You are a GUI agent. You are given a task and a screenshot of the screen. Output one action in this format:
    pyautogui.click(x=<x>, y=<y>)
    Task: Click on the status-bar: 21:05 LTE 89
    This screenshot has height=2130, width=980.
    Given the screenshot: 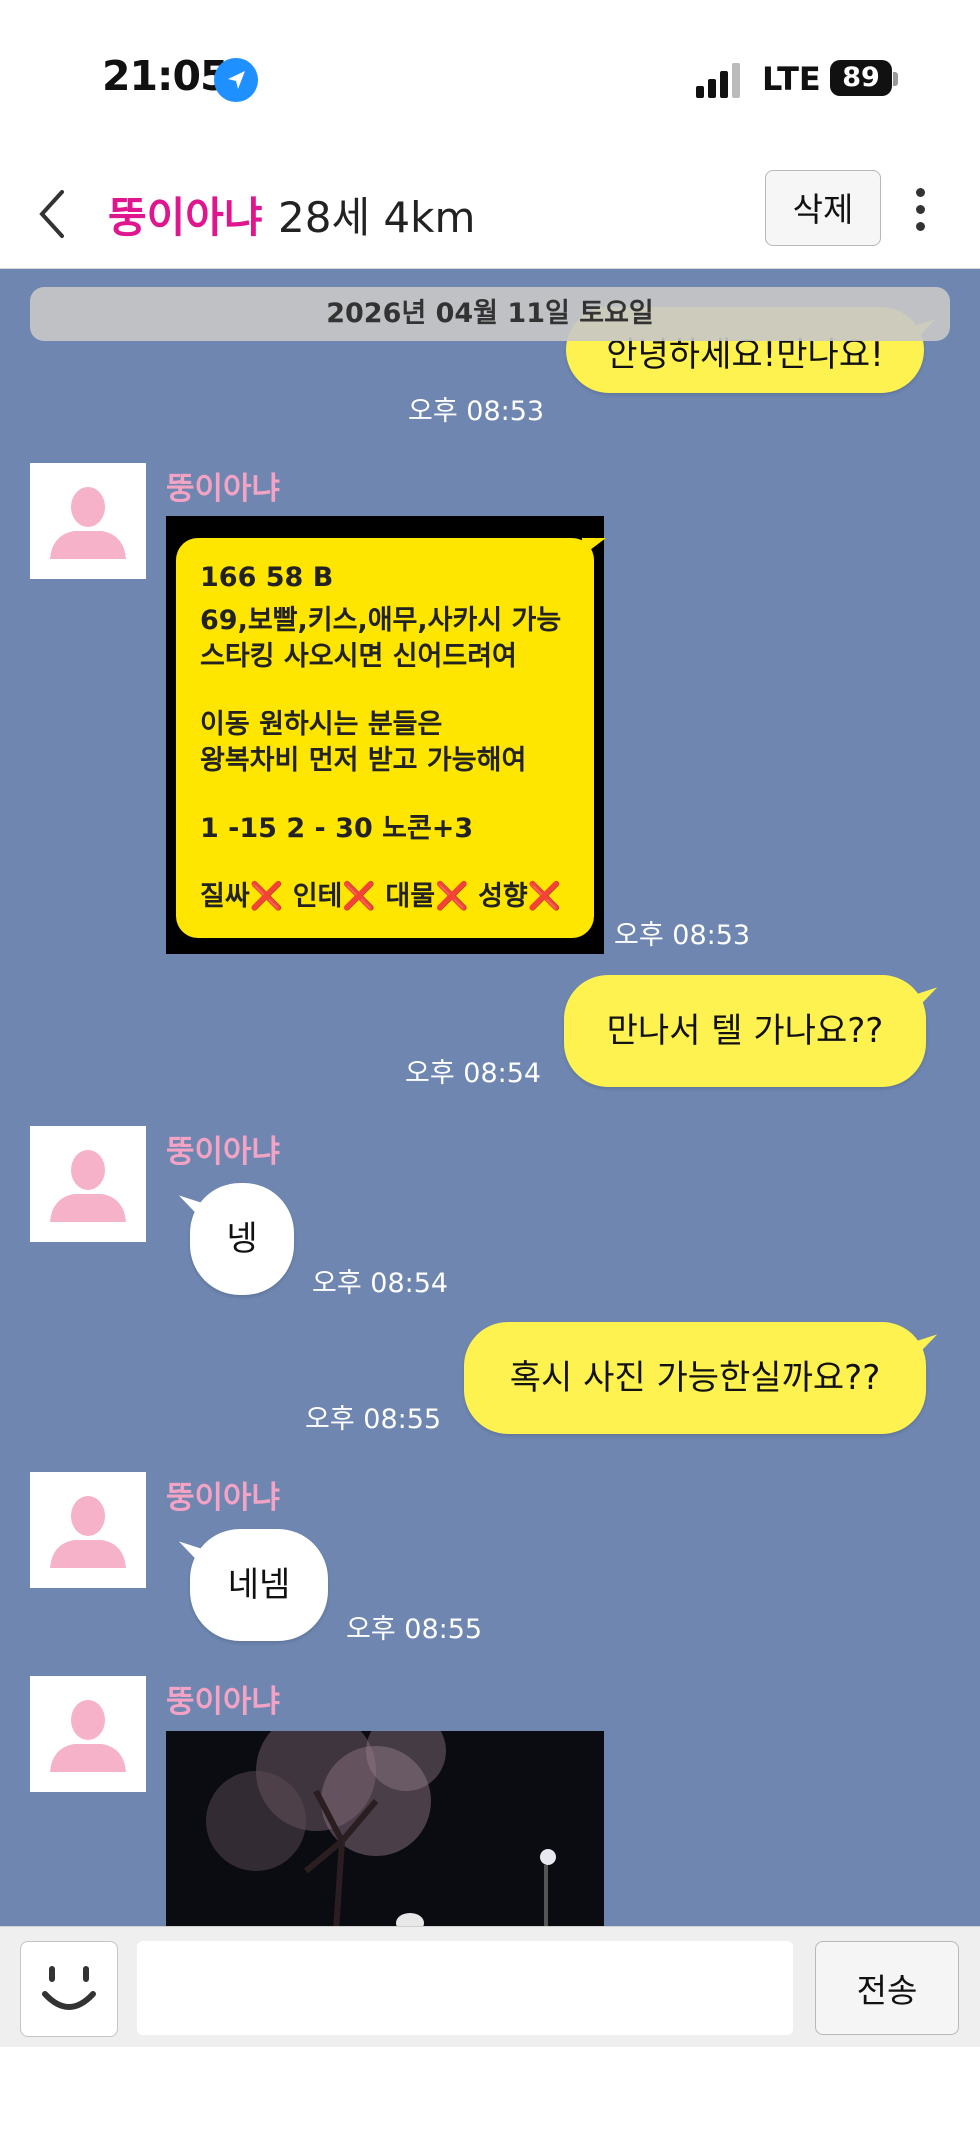 What is the action you would take?
    pyautogui.click(x=490, y=80)
    